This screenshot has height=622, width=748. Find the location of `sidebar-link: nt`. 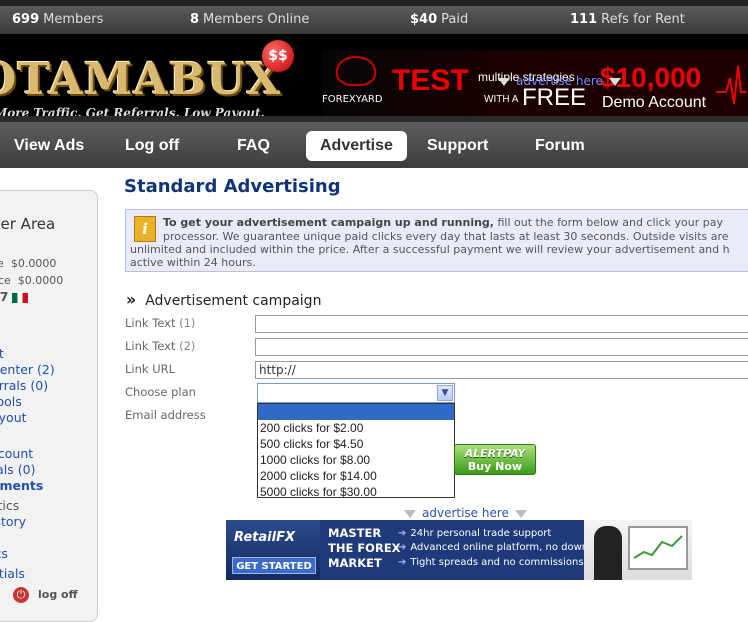

sidebar-link: nt is located at coordinates (2, 353).